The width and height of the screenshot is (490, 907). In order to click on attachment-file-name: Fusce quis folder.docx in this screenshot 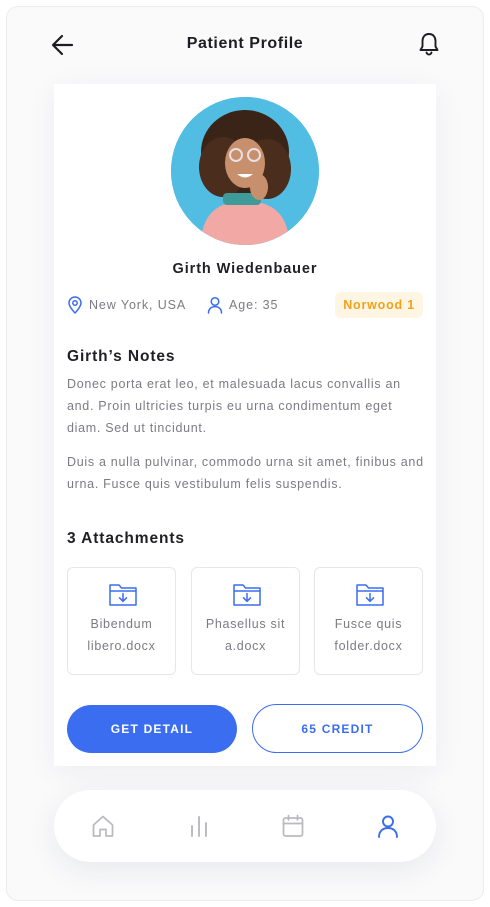, I will do `click(368, 635)`.